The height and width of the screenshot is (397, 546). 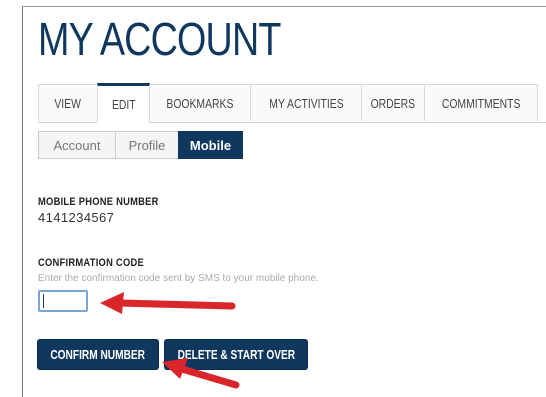 What do you see at coordinates (77, 145) in the screenshot?
I see `subtab-account: Account` at bounding box center [77, 145].